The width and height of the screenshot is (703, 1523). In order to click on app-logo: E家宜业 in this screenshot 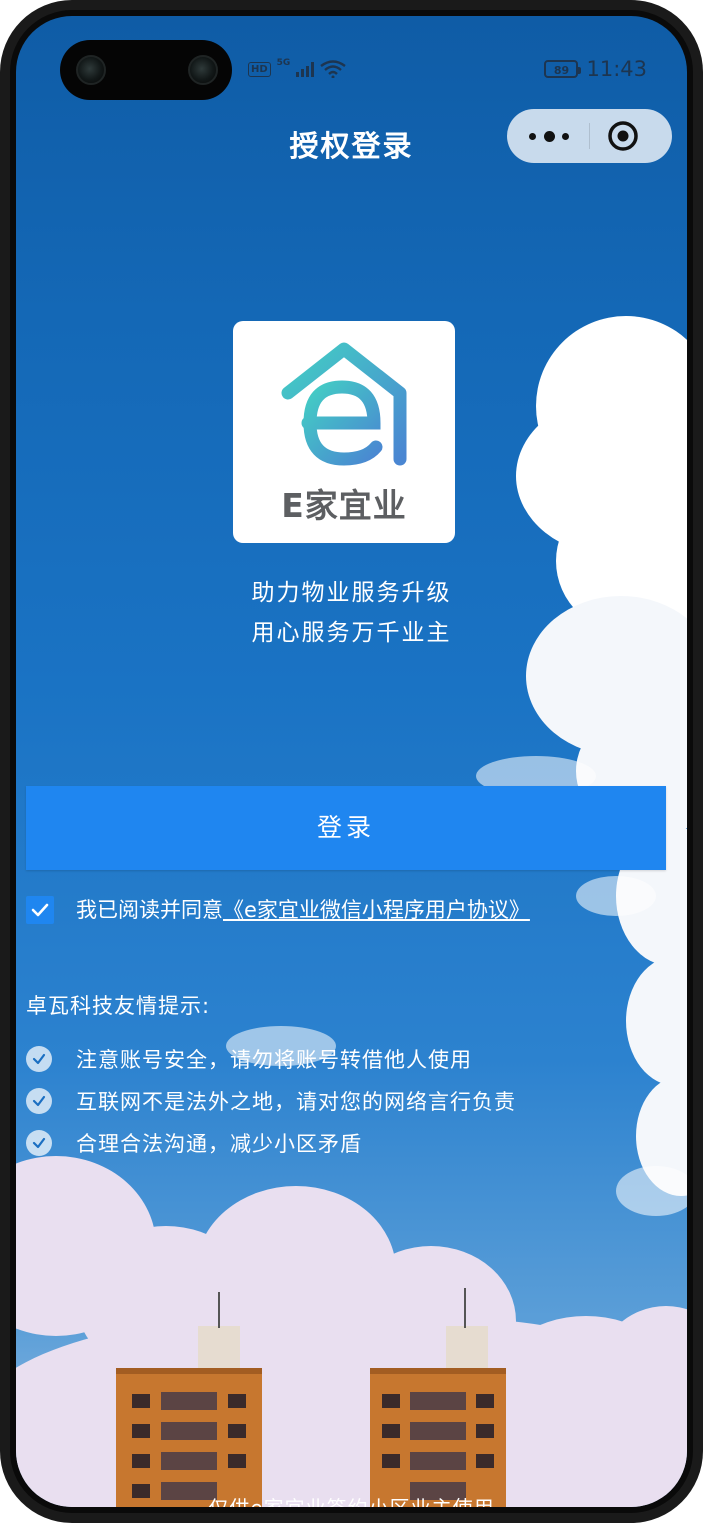, I will do `click(344, 432)`.